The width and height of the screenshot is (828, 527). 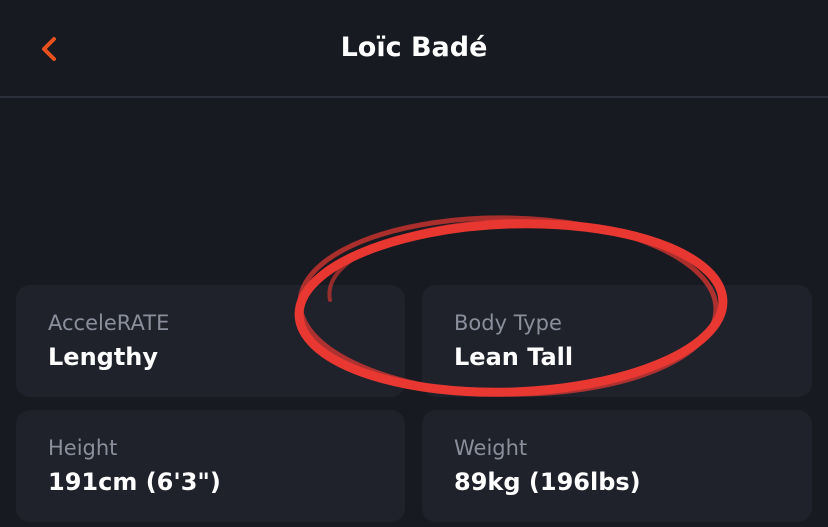 I want to click on stat-label: Weight, so click(x=491, y=448).